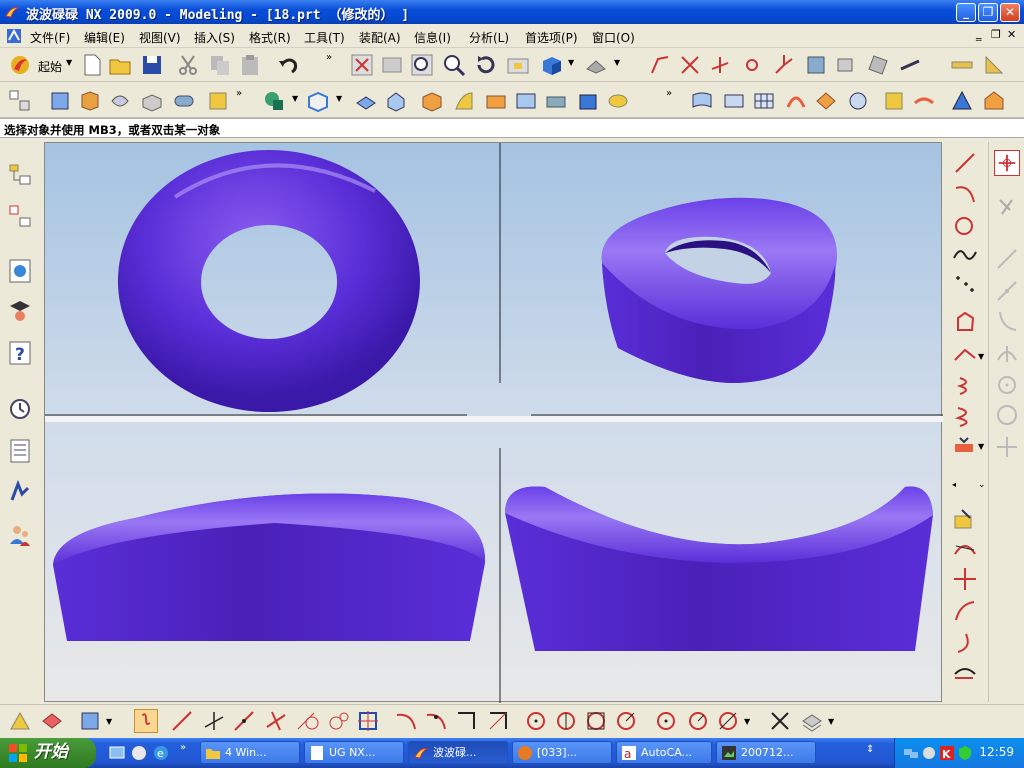  I want to click on curve-greyed-icon, so click(1007, 321).